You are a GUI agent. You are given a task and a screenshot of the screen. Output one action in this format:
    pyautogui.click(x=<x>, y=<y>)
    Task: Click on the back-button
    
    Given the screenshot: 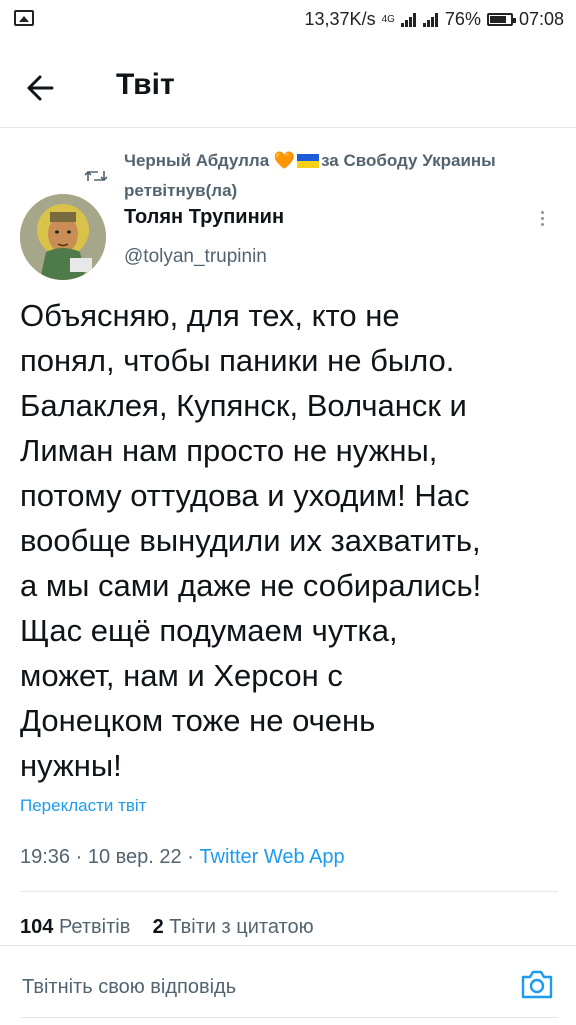 What is the action you would take?
    pyautogui.click(x=42, y=88)
    